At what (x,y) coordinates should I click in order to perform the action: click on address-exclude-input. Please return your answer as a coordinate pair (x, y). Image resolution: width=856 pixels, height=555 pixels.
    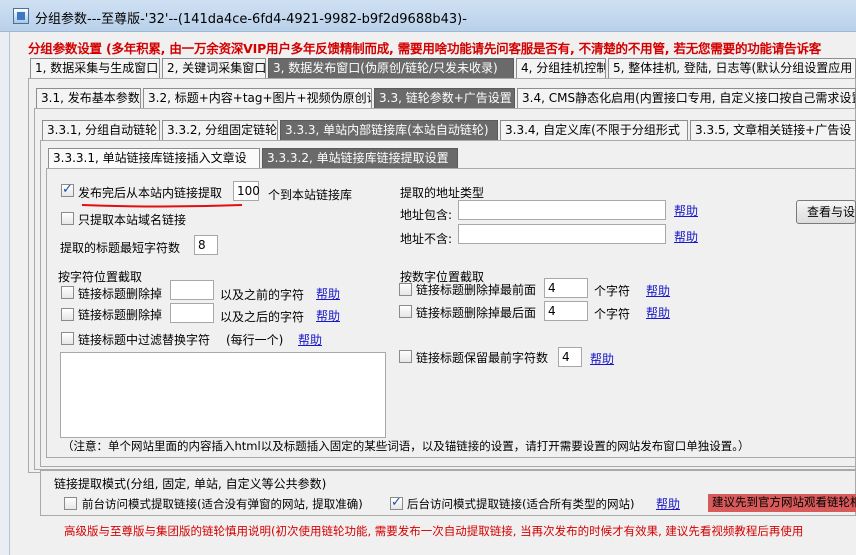
    Looking at the image, I should click on (562, 234).